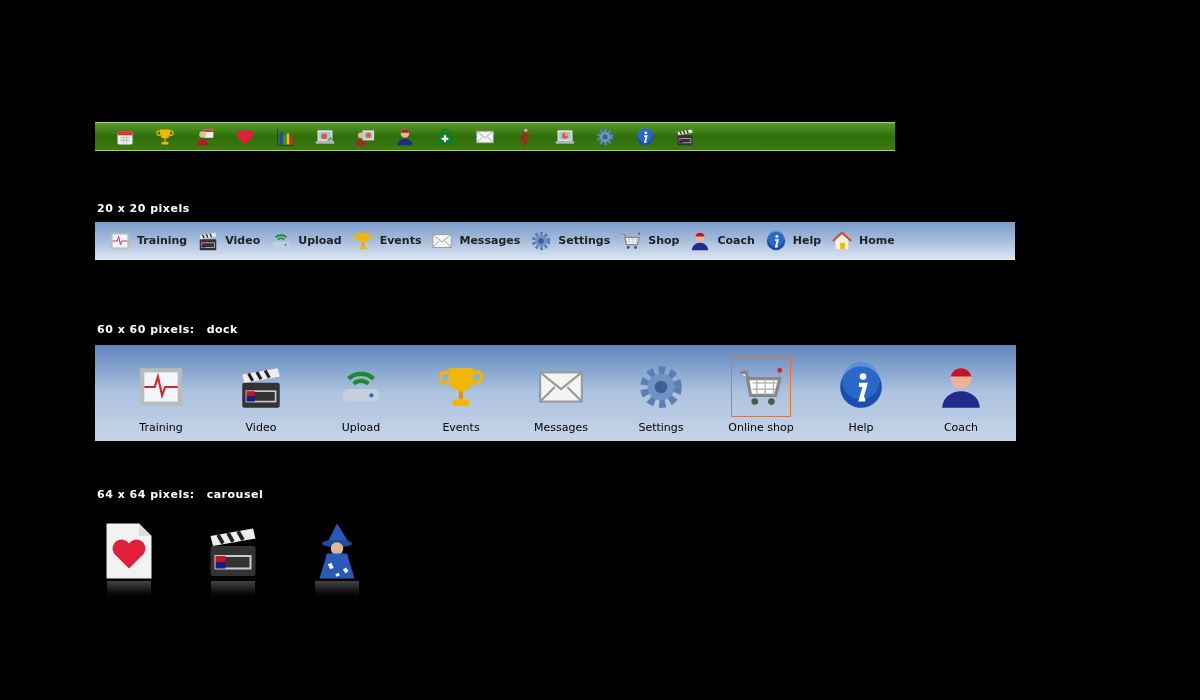  Describe the element at coordinates (445, 136) in the screenshot. I see `first-aid-kit-icon` at that location.